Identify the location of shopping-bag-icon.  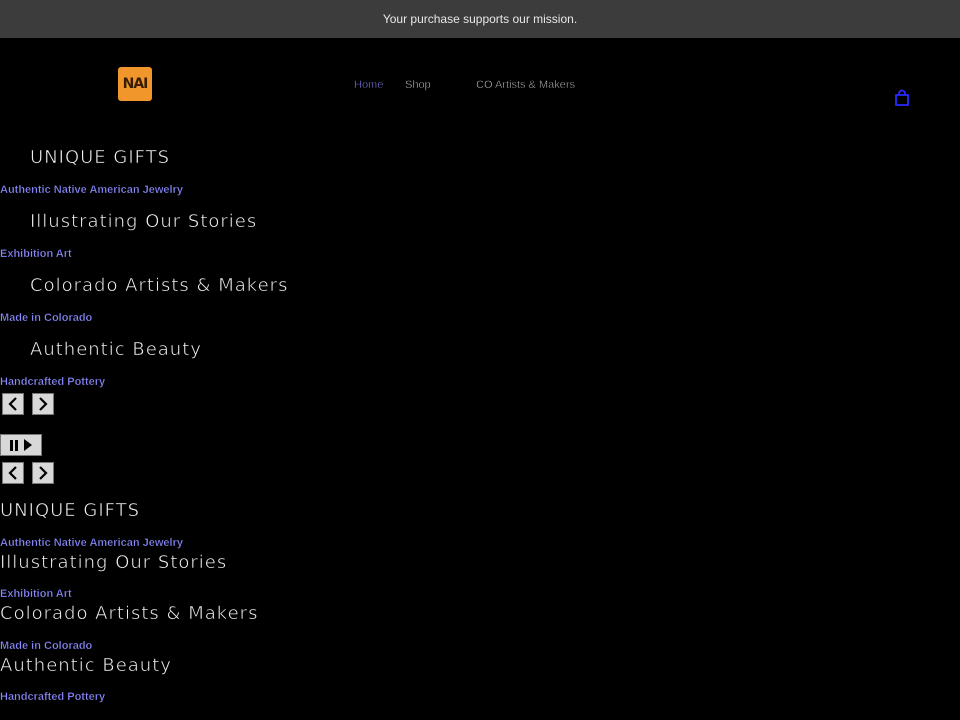
(902, 98).